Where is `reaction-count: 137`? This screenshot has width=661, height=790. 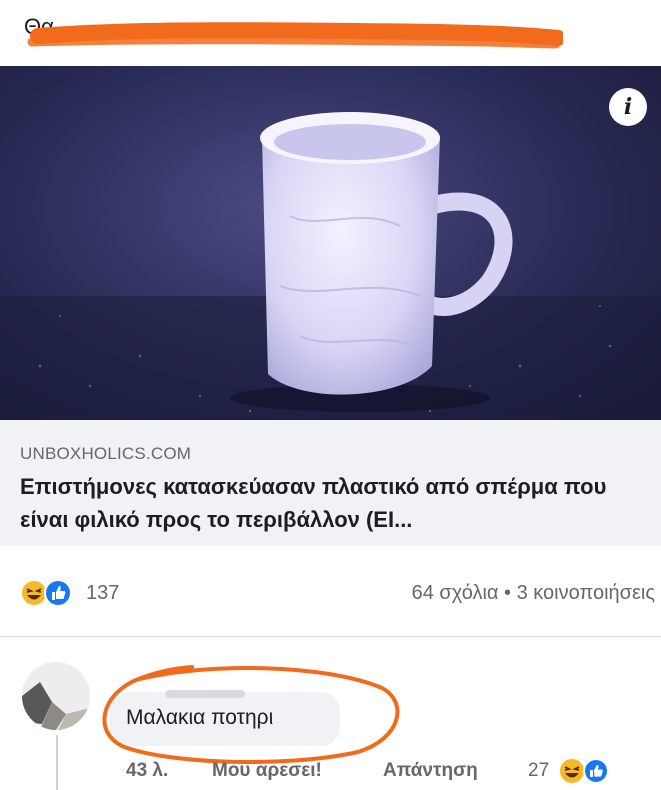
reaction-count: 137 is located at coordinates (102, 593).